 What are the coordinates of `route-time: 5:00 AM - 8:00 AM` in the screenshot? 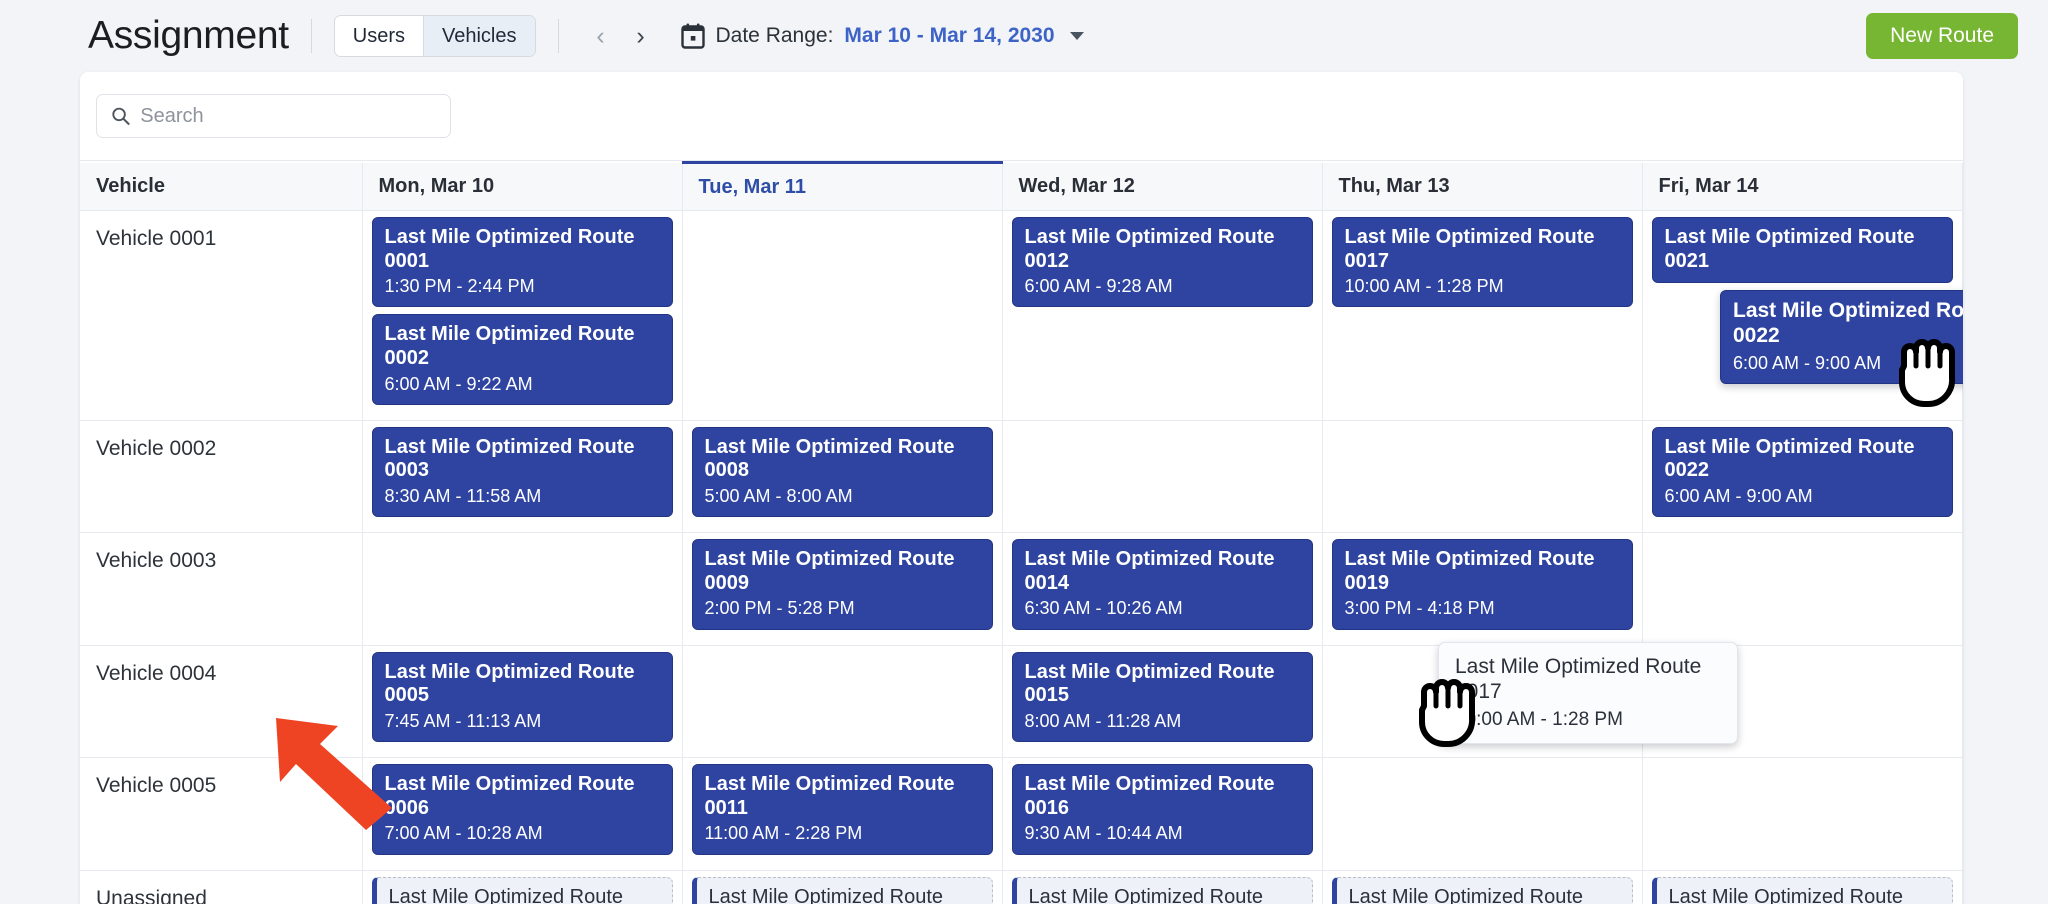 It's located at (778, 496).